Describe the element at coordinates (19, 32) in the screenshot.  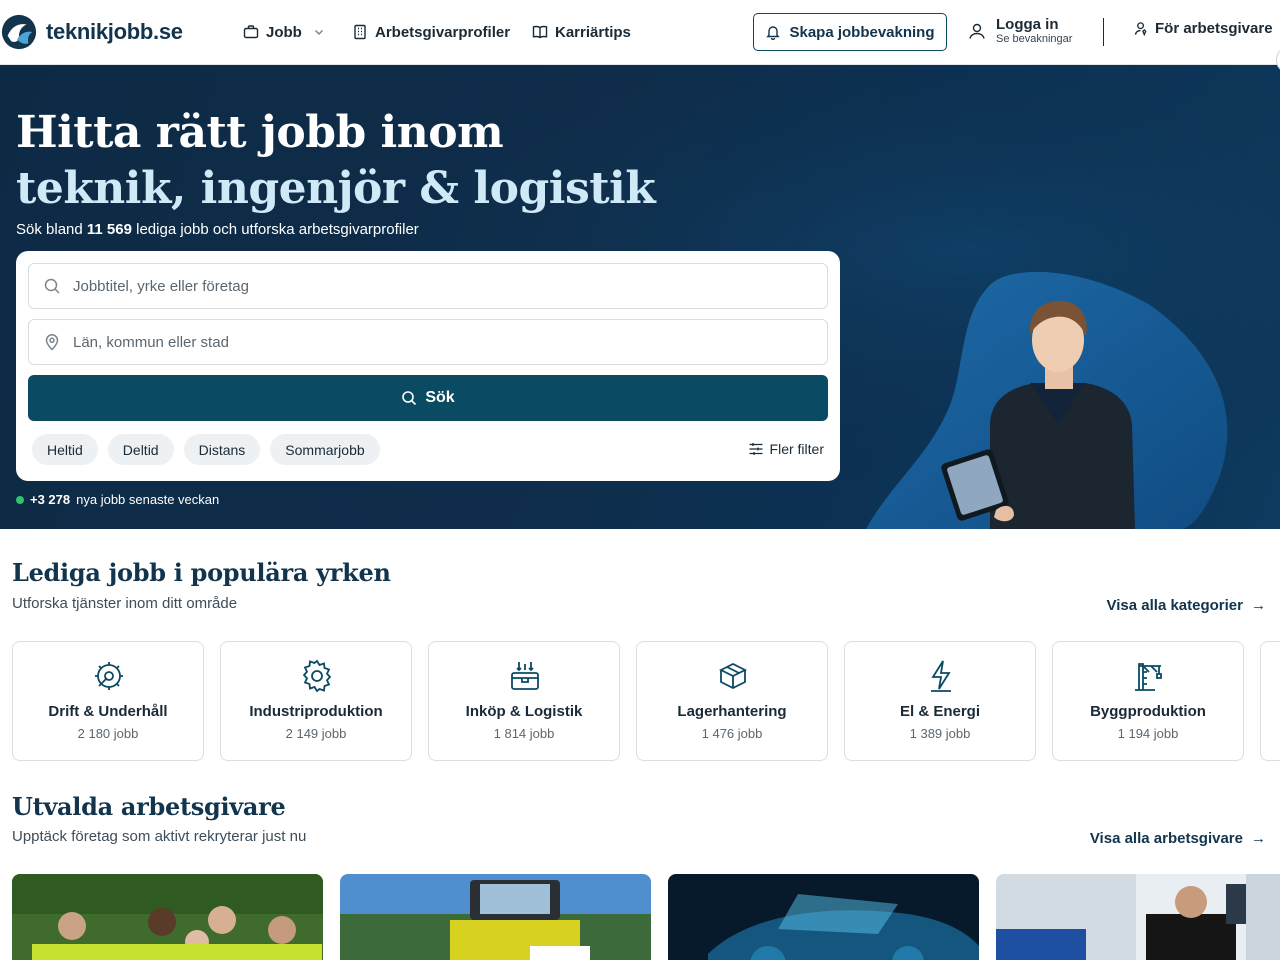
I see `logo-icon` at that location.